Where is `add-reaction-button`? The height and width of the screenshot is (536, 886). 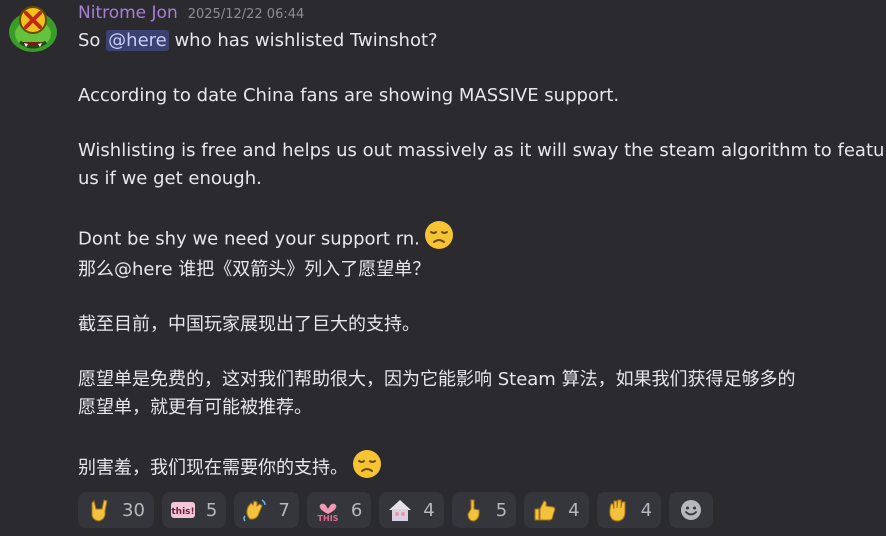 add-reaction-button is located at coordinates (691, 510).